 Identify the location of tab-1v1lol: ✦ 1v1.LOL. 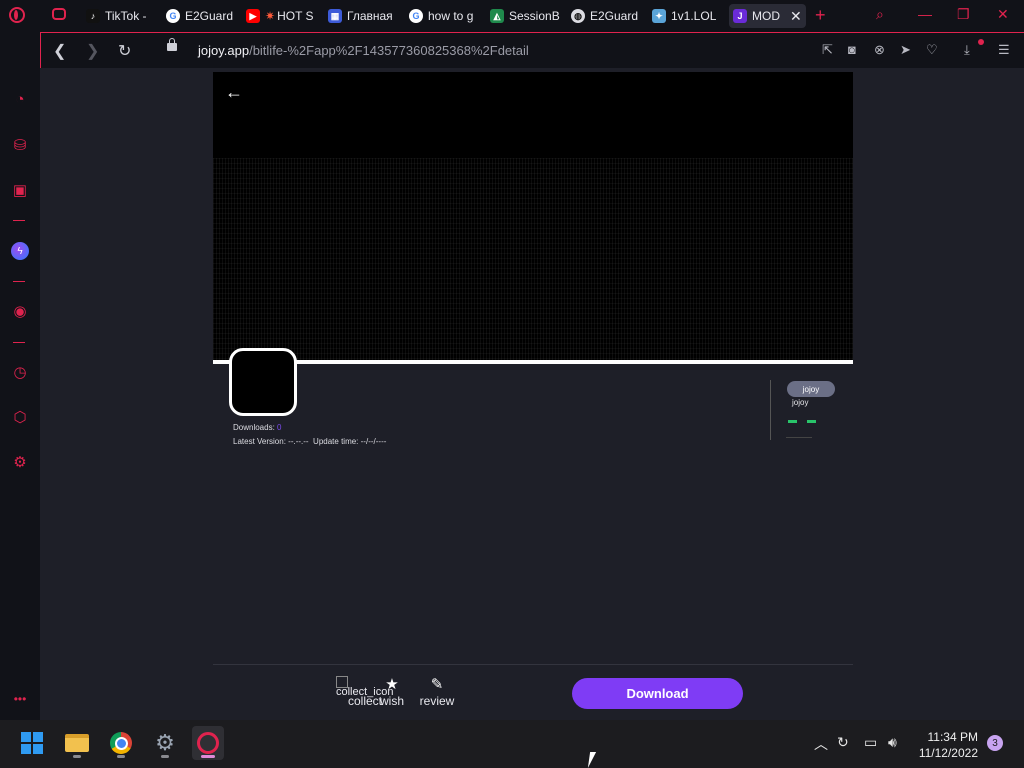
(684, 16).